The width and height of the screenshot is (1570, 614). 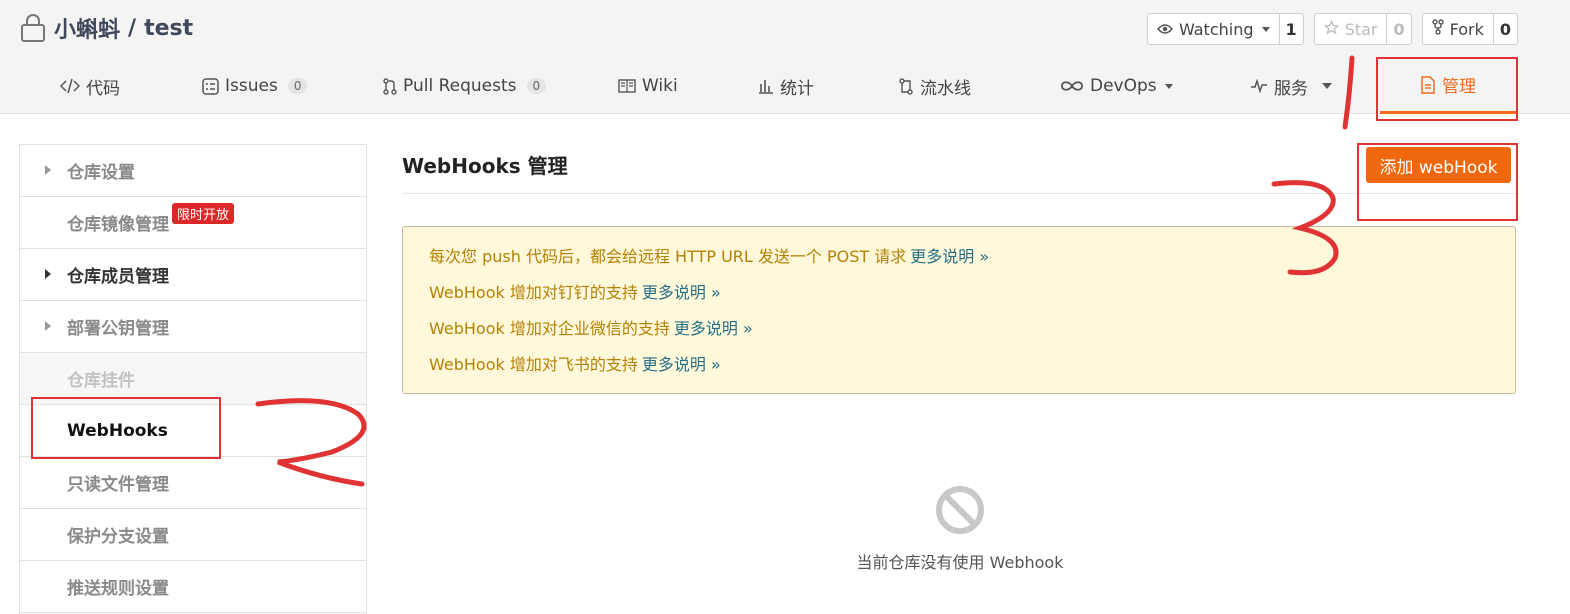 What do you see at coordinates (549, 328) in the screenshot?
I see `notice-text: WebHook 增加对企业微信的支持` at bounding box center [549, 328].